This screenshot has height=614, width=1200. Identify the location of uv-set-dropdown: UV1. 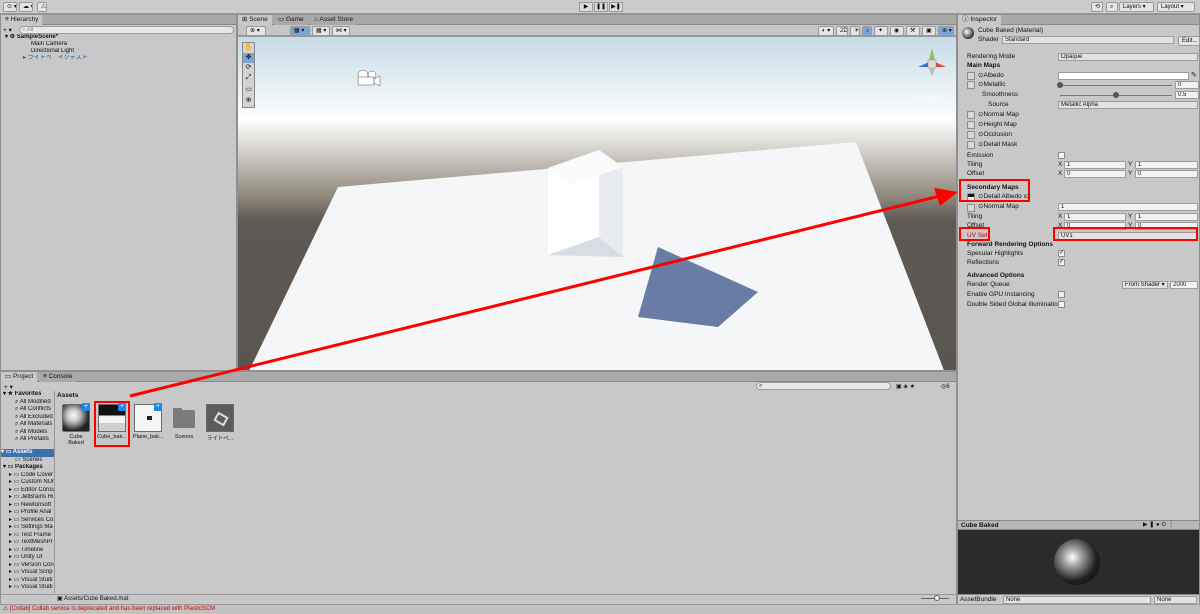
(1128, 236).